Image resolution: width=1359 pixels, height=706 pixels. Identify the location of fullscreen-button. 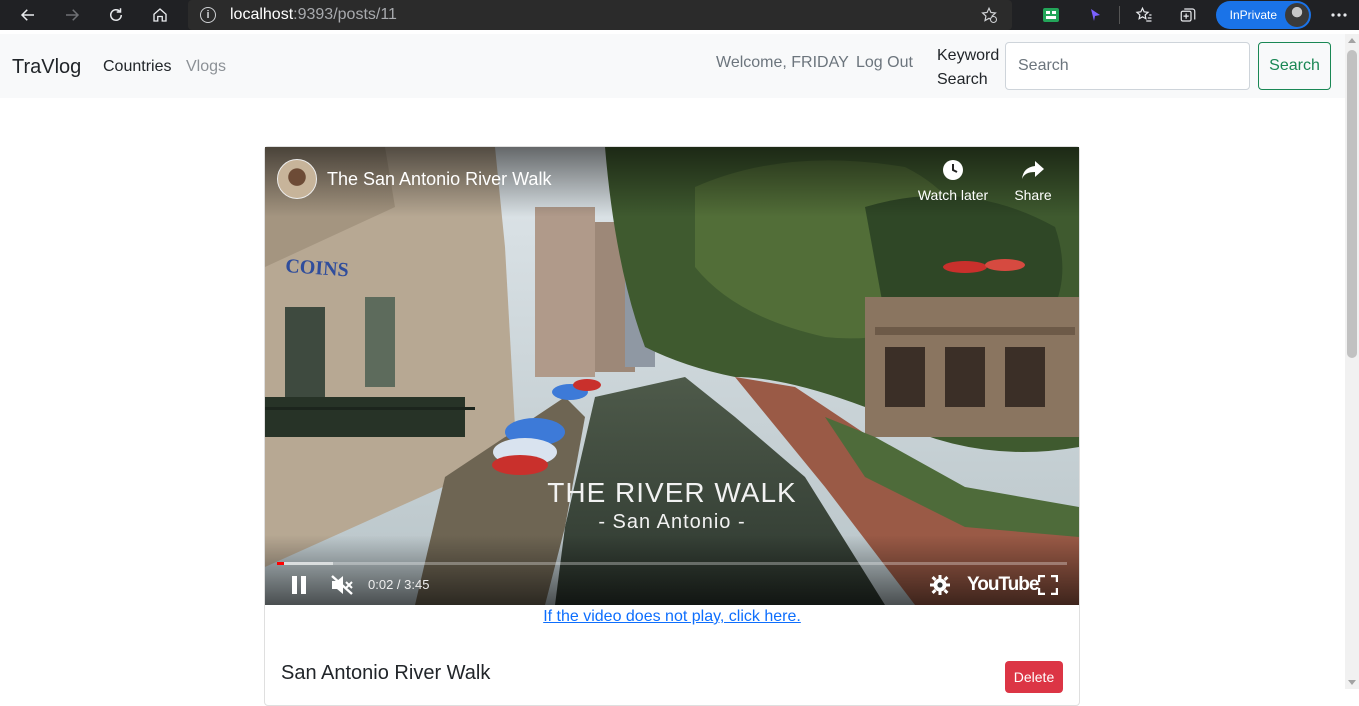
(1048, 585).